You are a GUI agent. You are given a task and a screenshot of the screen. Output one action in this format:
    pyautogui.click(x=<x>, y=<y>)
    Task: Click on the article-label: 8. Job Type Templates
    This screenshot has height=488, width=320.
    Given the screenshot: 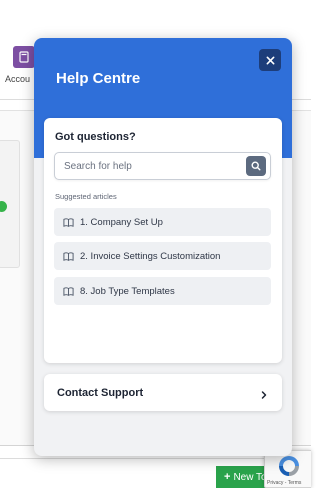 What is the action you would take?
    pyautogui.click(x=127, y=291)
    